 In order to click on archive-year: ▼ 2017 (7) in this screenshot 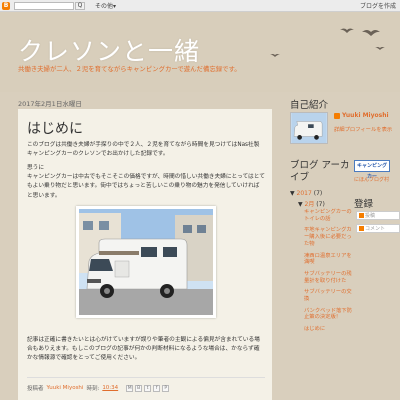, I will do `click(306, 193)`.